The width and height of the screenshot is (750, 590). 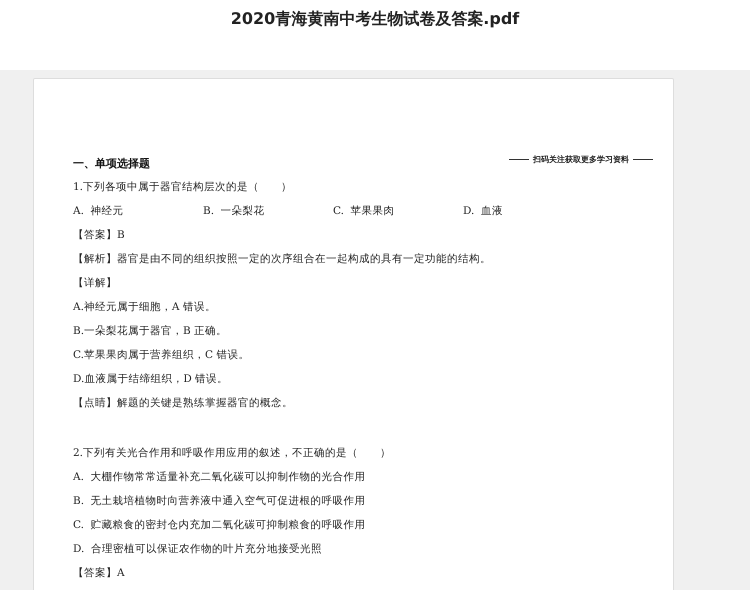 What do you see at coordinates (183, 403) in the screenshot?
I see `answer-text: 【点睛】解题的关键是熟练掌握器官的概念。` at bounding box center [183, 403].